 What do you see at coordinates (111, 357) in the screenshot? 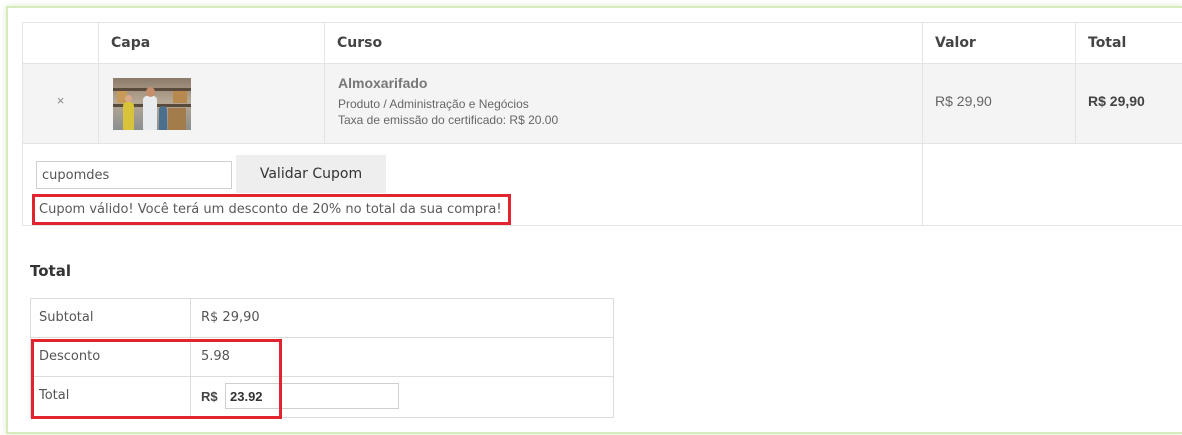
I see `discount-label: Desconto` at bounding box center [111, 357].